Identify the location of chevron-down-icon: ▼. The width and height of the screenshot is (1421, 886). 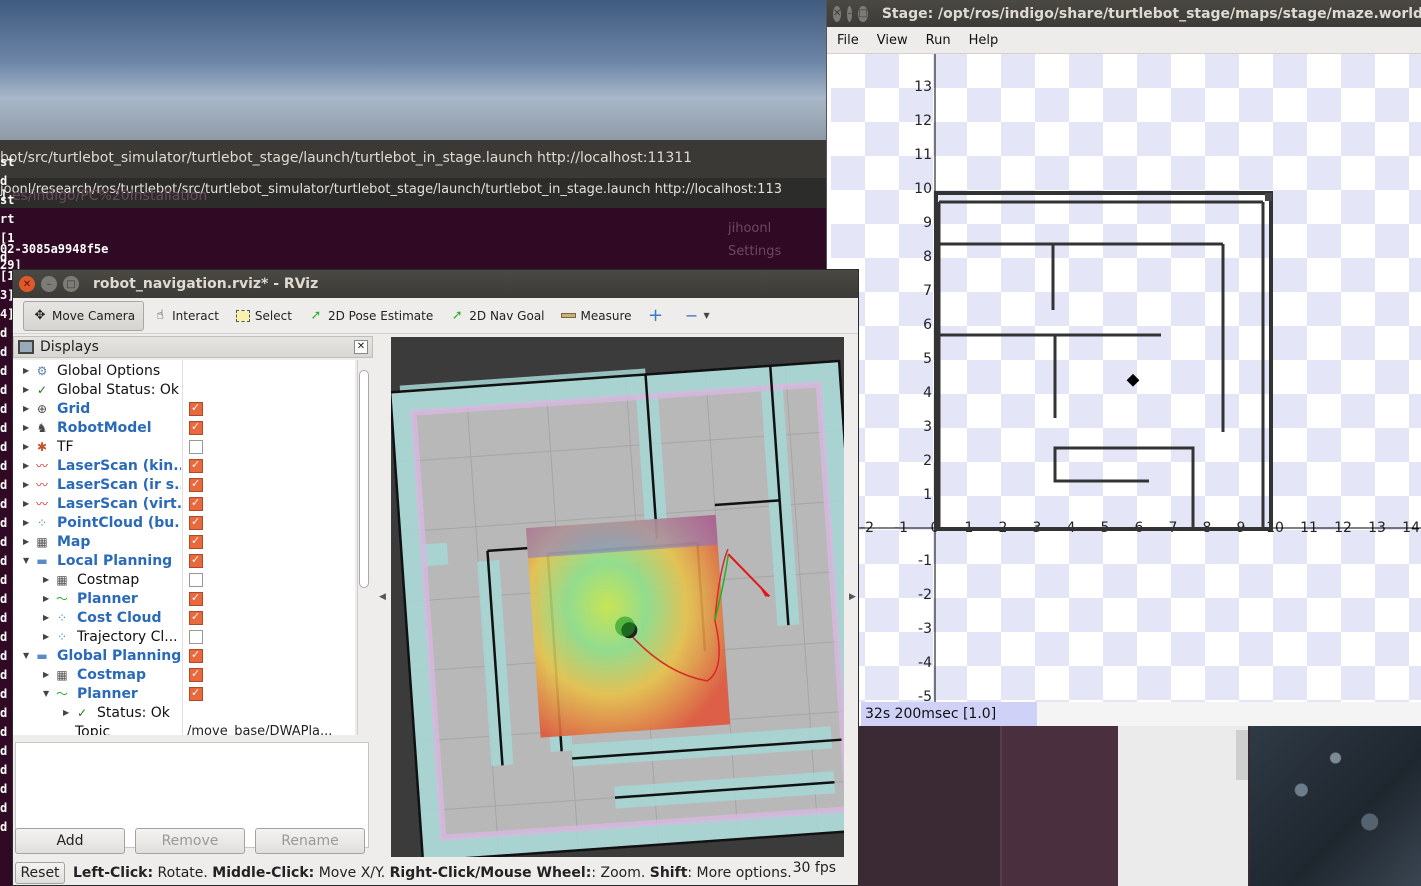
(706, 315).